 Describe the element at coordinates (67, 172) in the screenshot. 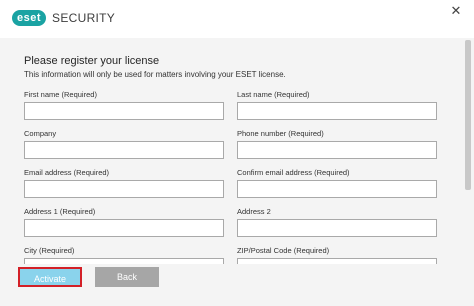

I see `email-label: Email address (Required)` at that location.